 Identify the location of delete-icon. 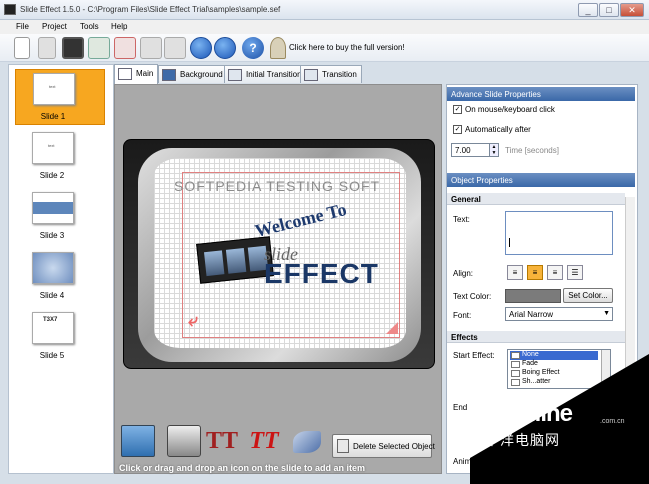
(343, 446).